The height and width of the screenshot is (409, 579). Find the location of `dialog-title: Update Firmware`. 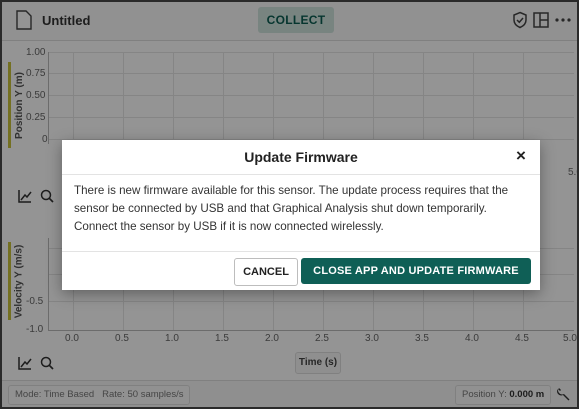

dialog-title: Update Firmware is located at coordinates (301, 157).